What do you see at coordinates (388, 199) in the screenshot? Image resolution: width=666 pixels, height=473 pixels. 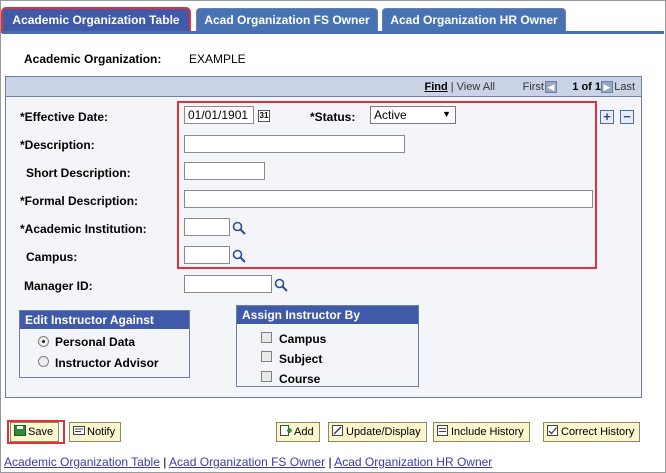 I see `formal-description-input` at bounding box center [388, 199].